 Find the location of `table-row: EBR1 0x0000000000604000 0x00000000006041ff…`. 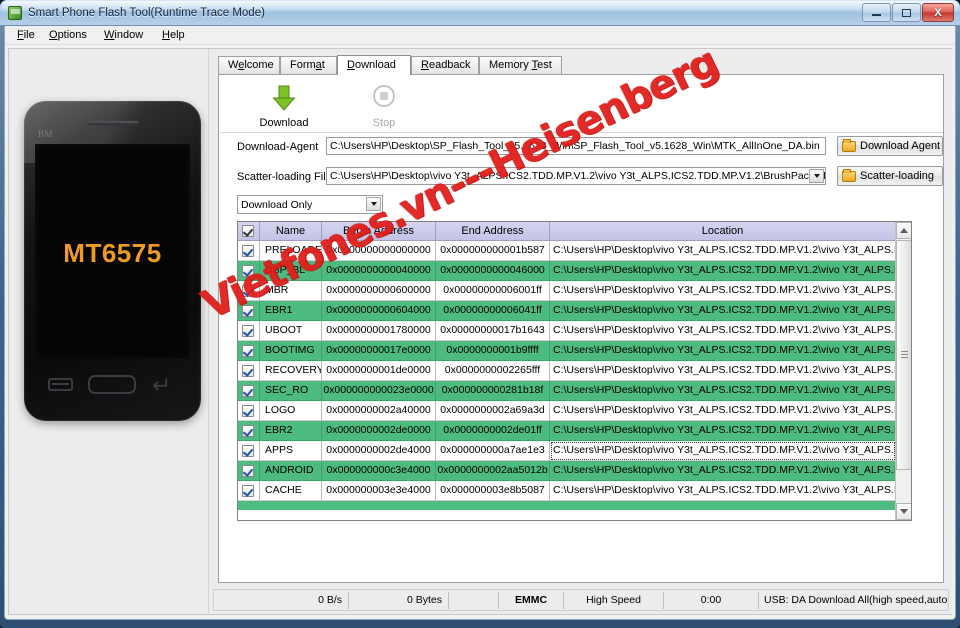

table-row: EBR1 0x0000000000604000 0x00000000006041ff… is located at coordinates (567, 311).